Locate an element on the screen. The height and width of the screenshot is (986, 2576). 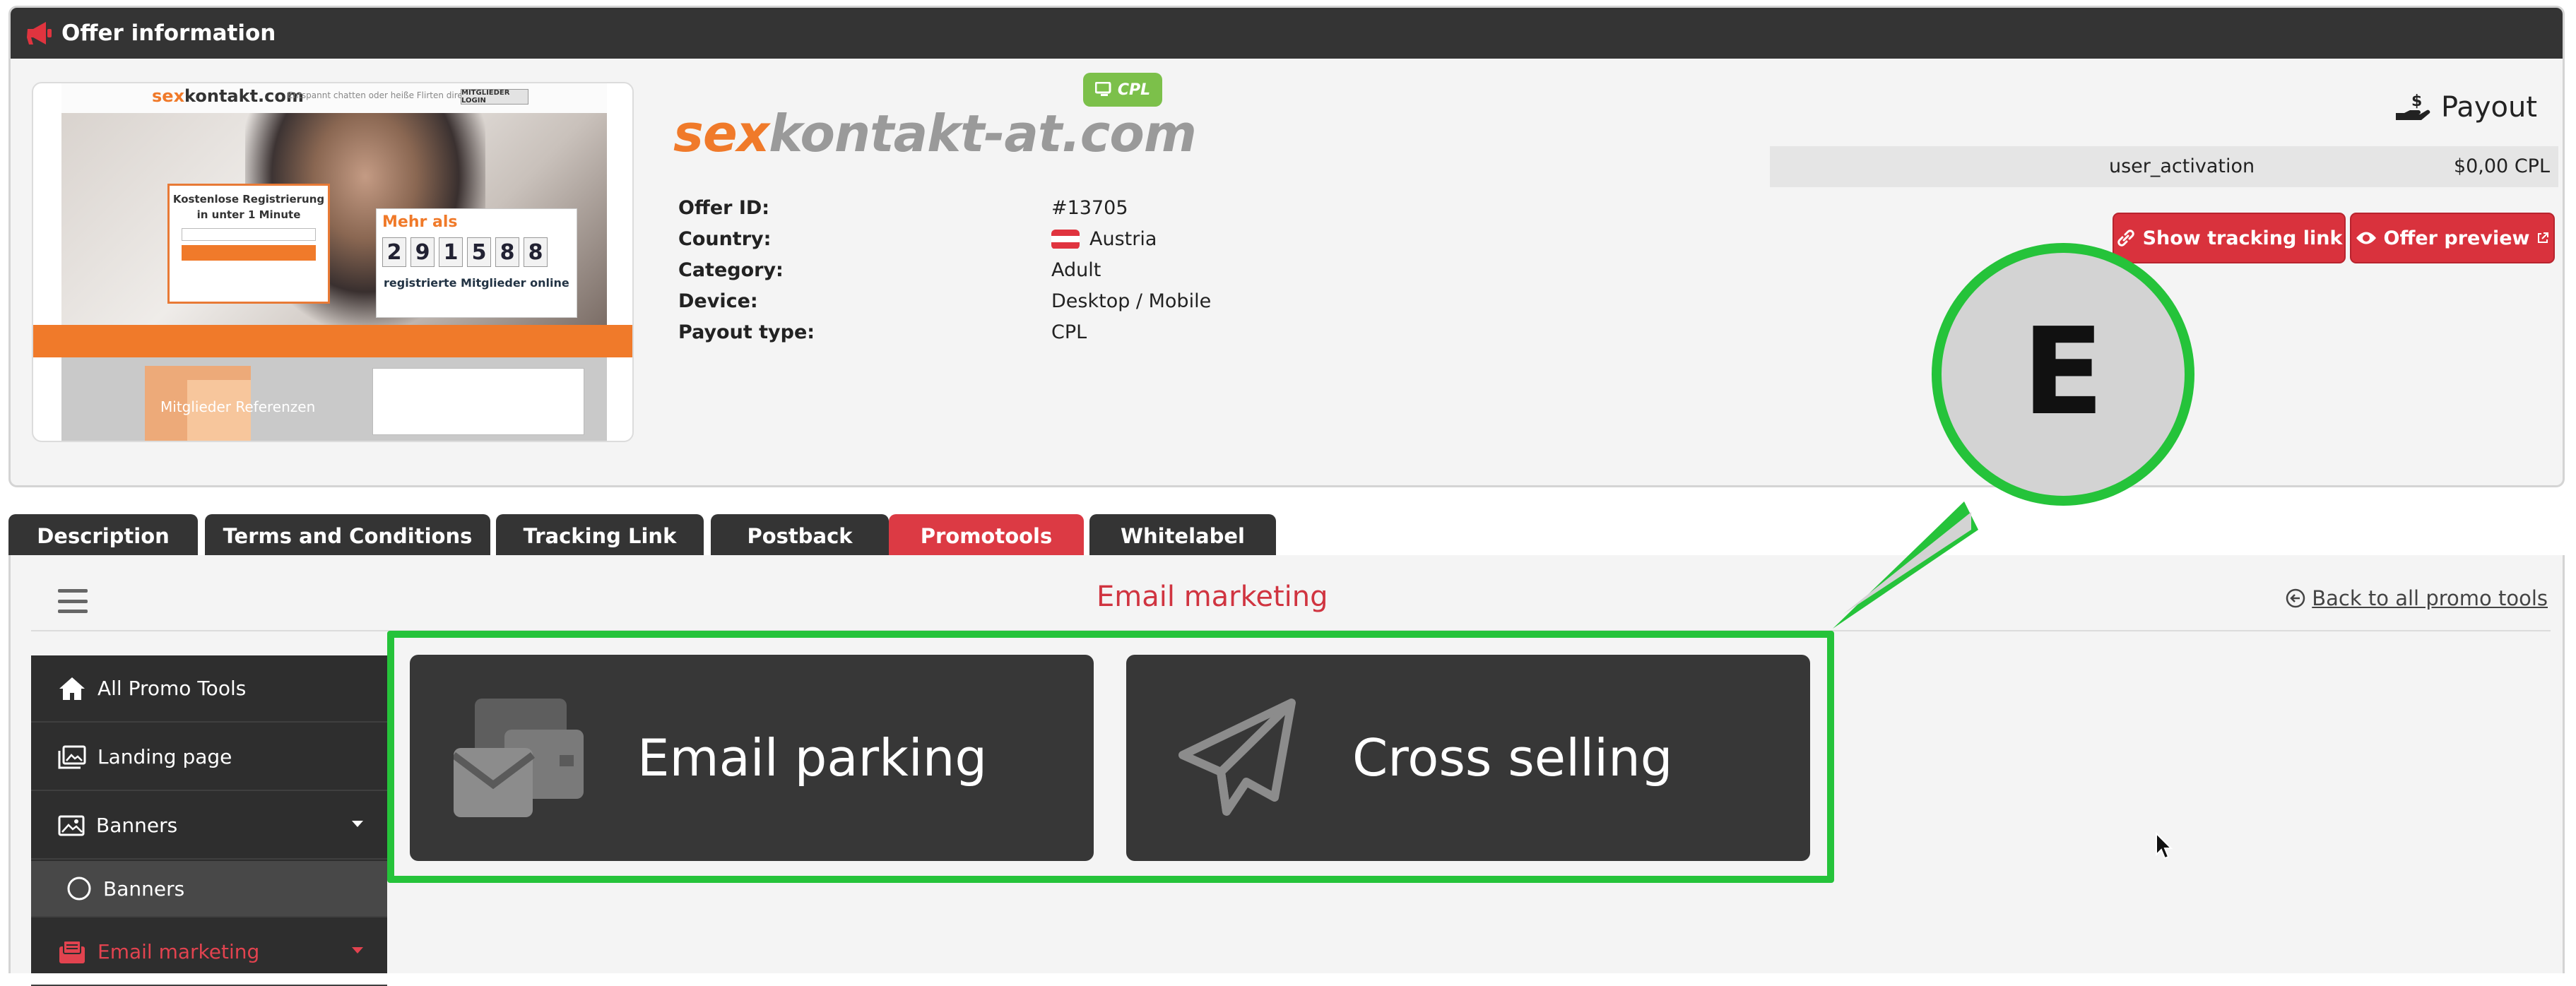
austria-flag-icon is located at coordinates (1065, 239).